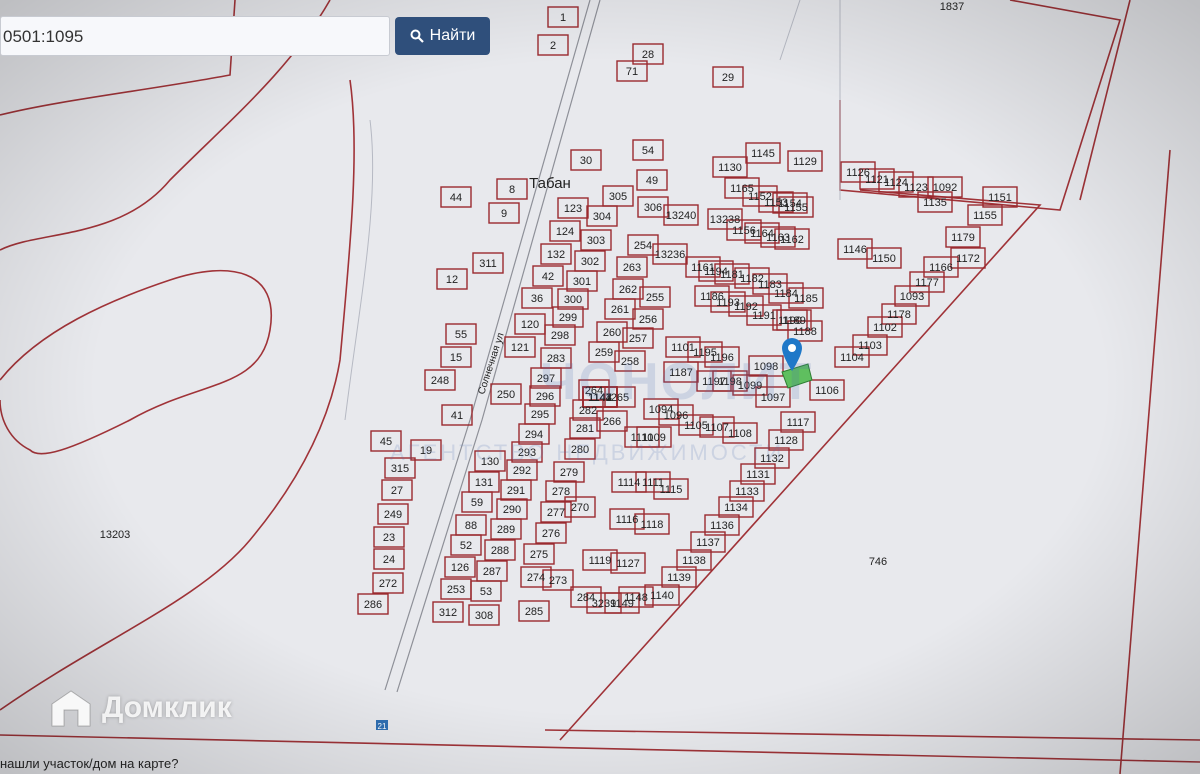 This screenshot has height=774, width=1200. Describe the element at coordinates (417, 36) in the screenshot. I see `search-icon` at that location.